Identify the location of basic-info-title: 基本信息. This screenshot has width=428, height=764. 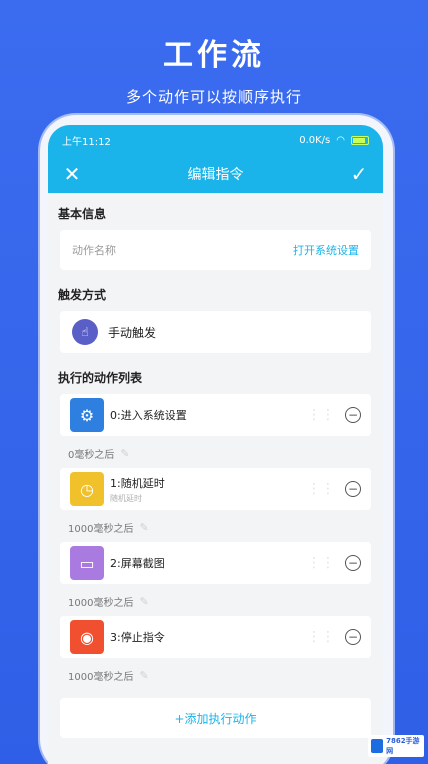
(82, 214).